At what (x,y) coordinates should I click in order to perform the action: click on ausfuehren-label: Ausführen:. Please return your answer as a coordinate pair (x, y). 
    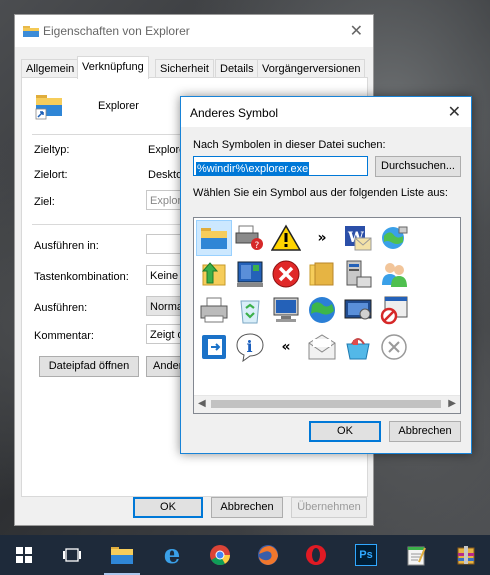
    Looking at the image, I should click on (61, 308).